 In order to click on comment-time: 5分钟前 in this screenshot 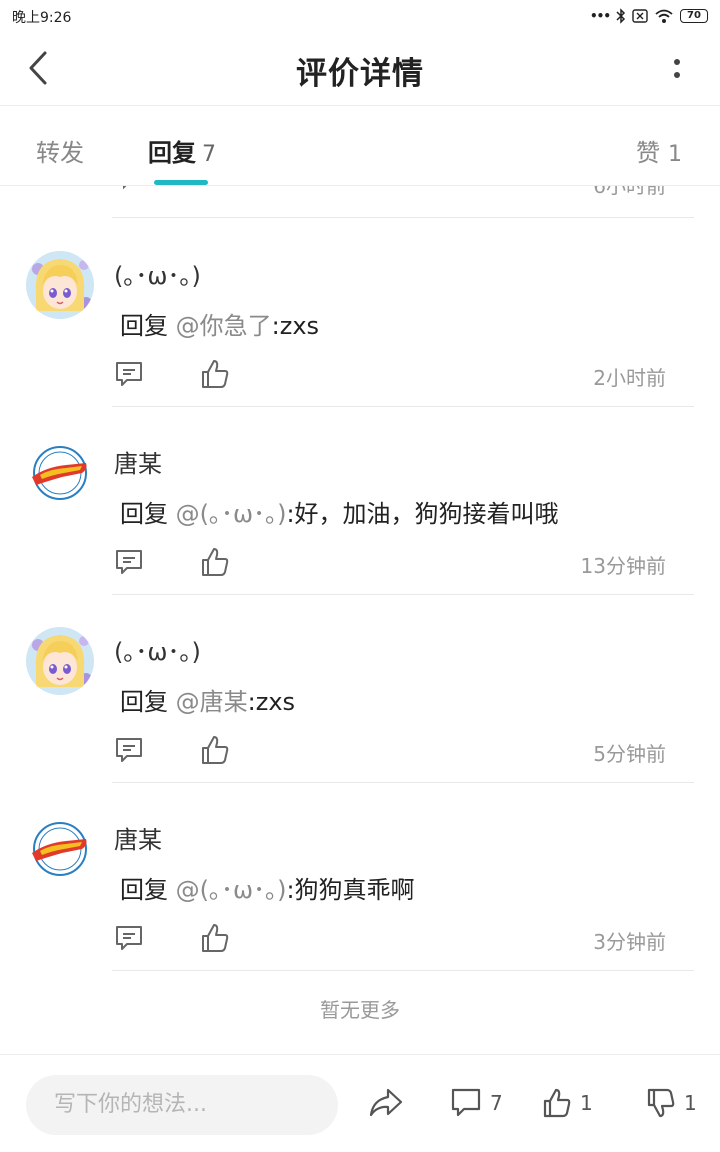, I will do `click(629, 754)`.